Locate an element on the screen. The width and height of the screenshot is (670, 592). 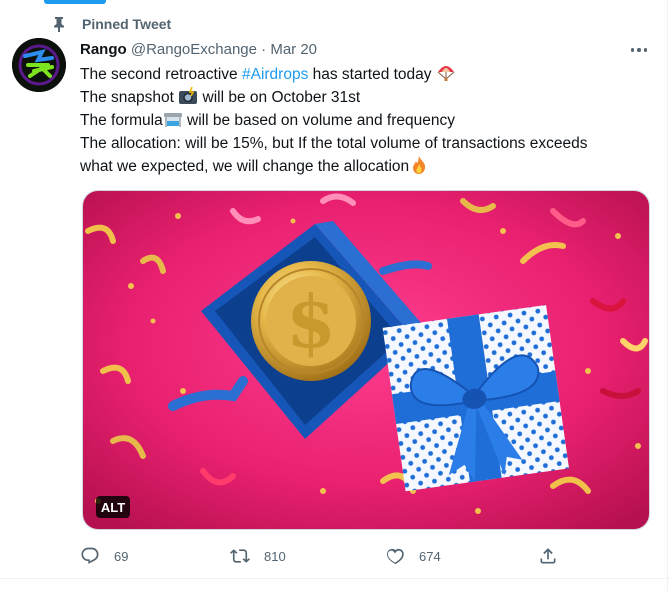
share-button is located at coordinates (548, 556).